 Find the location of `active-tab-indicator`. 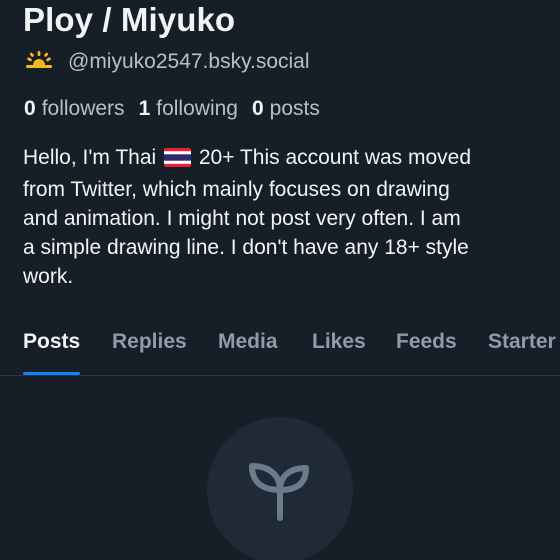

active-tab-indicator is located at coordinates (52, 373).